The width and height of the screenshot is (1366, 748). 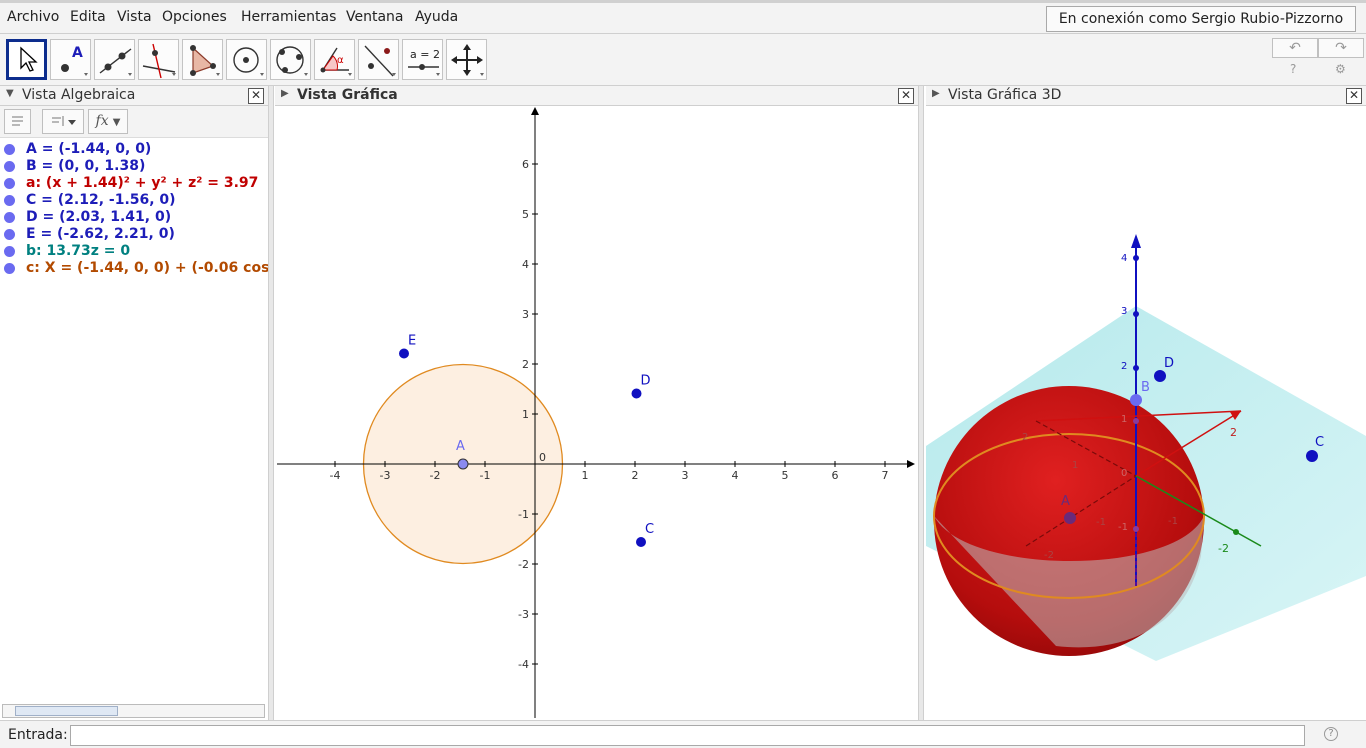 What do you see at coordinates (1136, 400) in the screenshot?
I see `point-b-3d` at bounding box center [1136, 400].